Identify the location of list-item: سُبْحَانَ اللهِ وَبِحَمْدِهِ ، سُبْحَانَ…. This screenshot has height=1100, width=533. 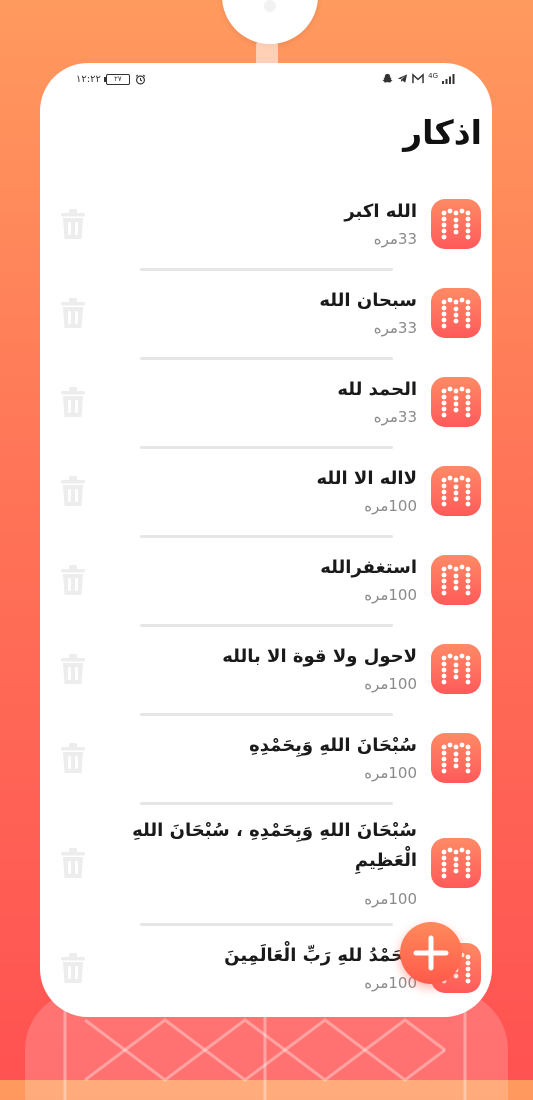
(266, 866).